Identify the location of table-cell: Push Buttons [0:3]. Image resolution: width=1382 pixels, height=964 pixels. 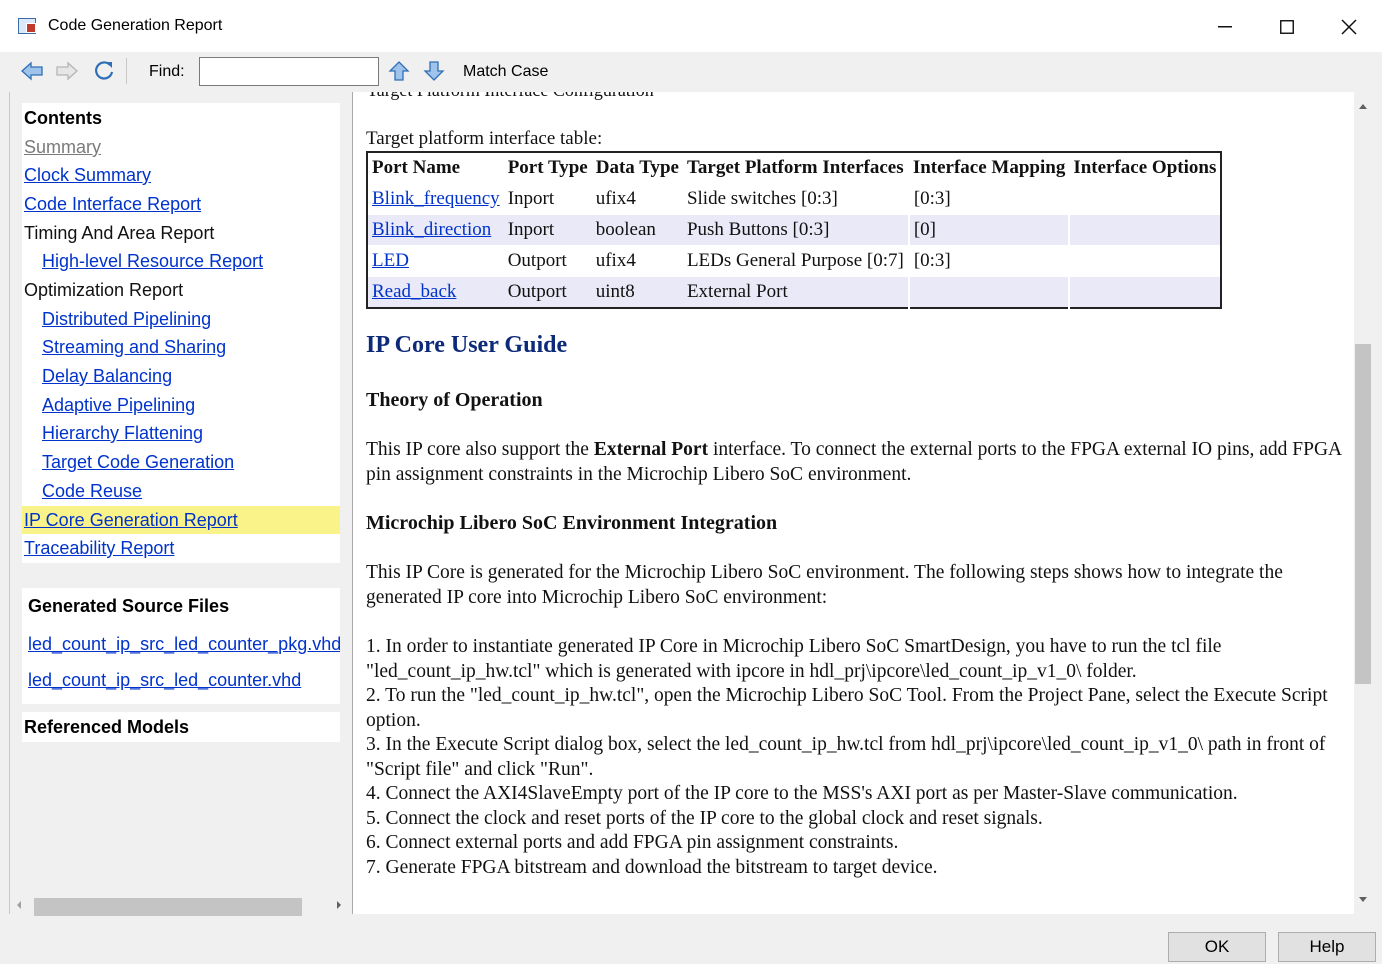
(795, 230).